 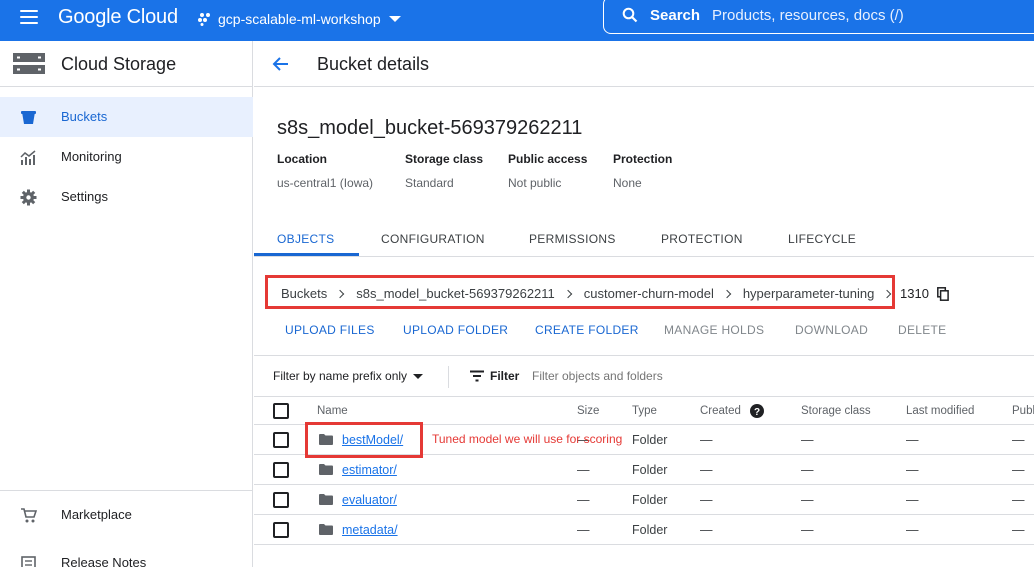 What do you see at coordinates (943, 294) in the screenshot?
I see `copy-icon` at bounding box center [943, 294].